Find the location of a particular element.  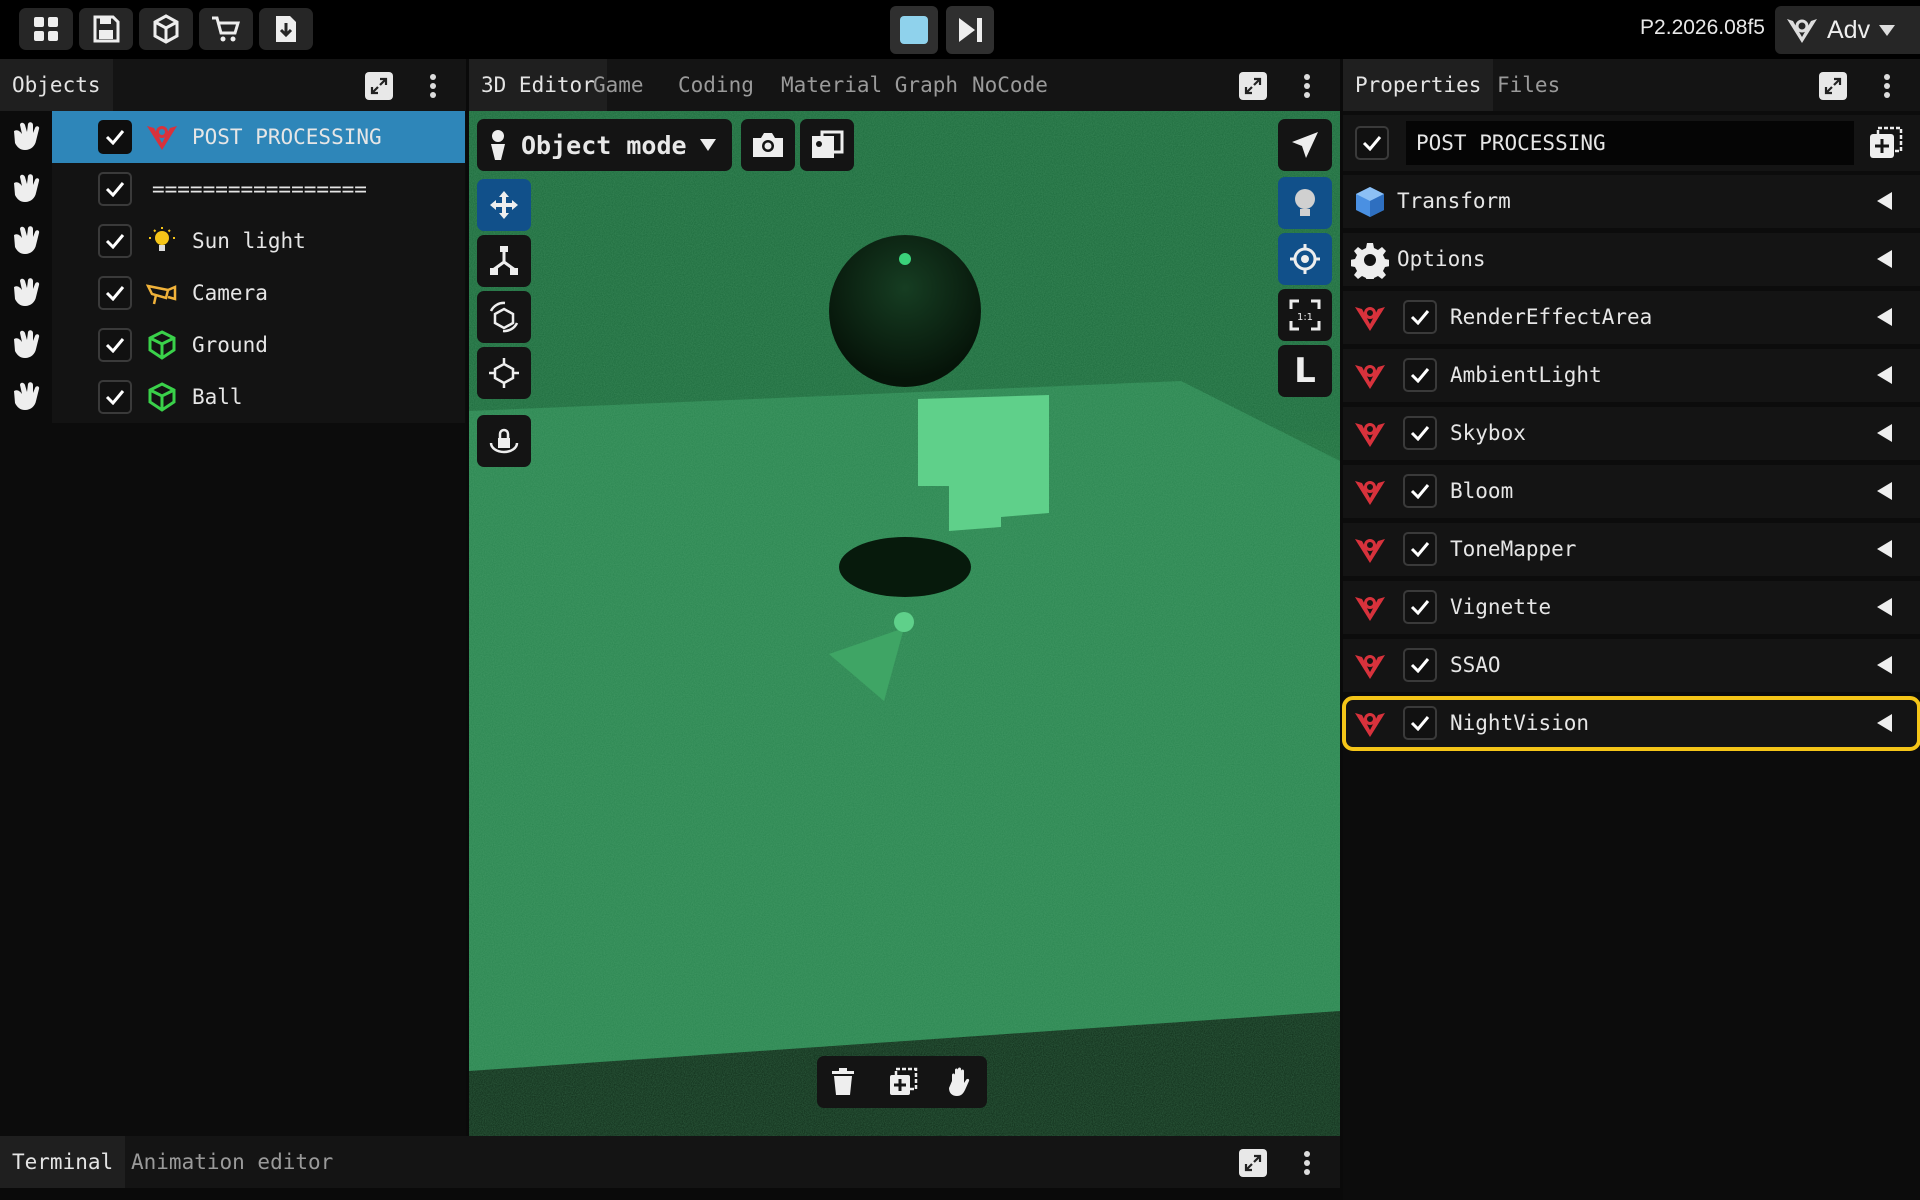

tab-coding: Coding is located at coordinates (716, 85).